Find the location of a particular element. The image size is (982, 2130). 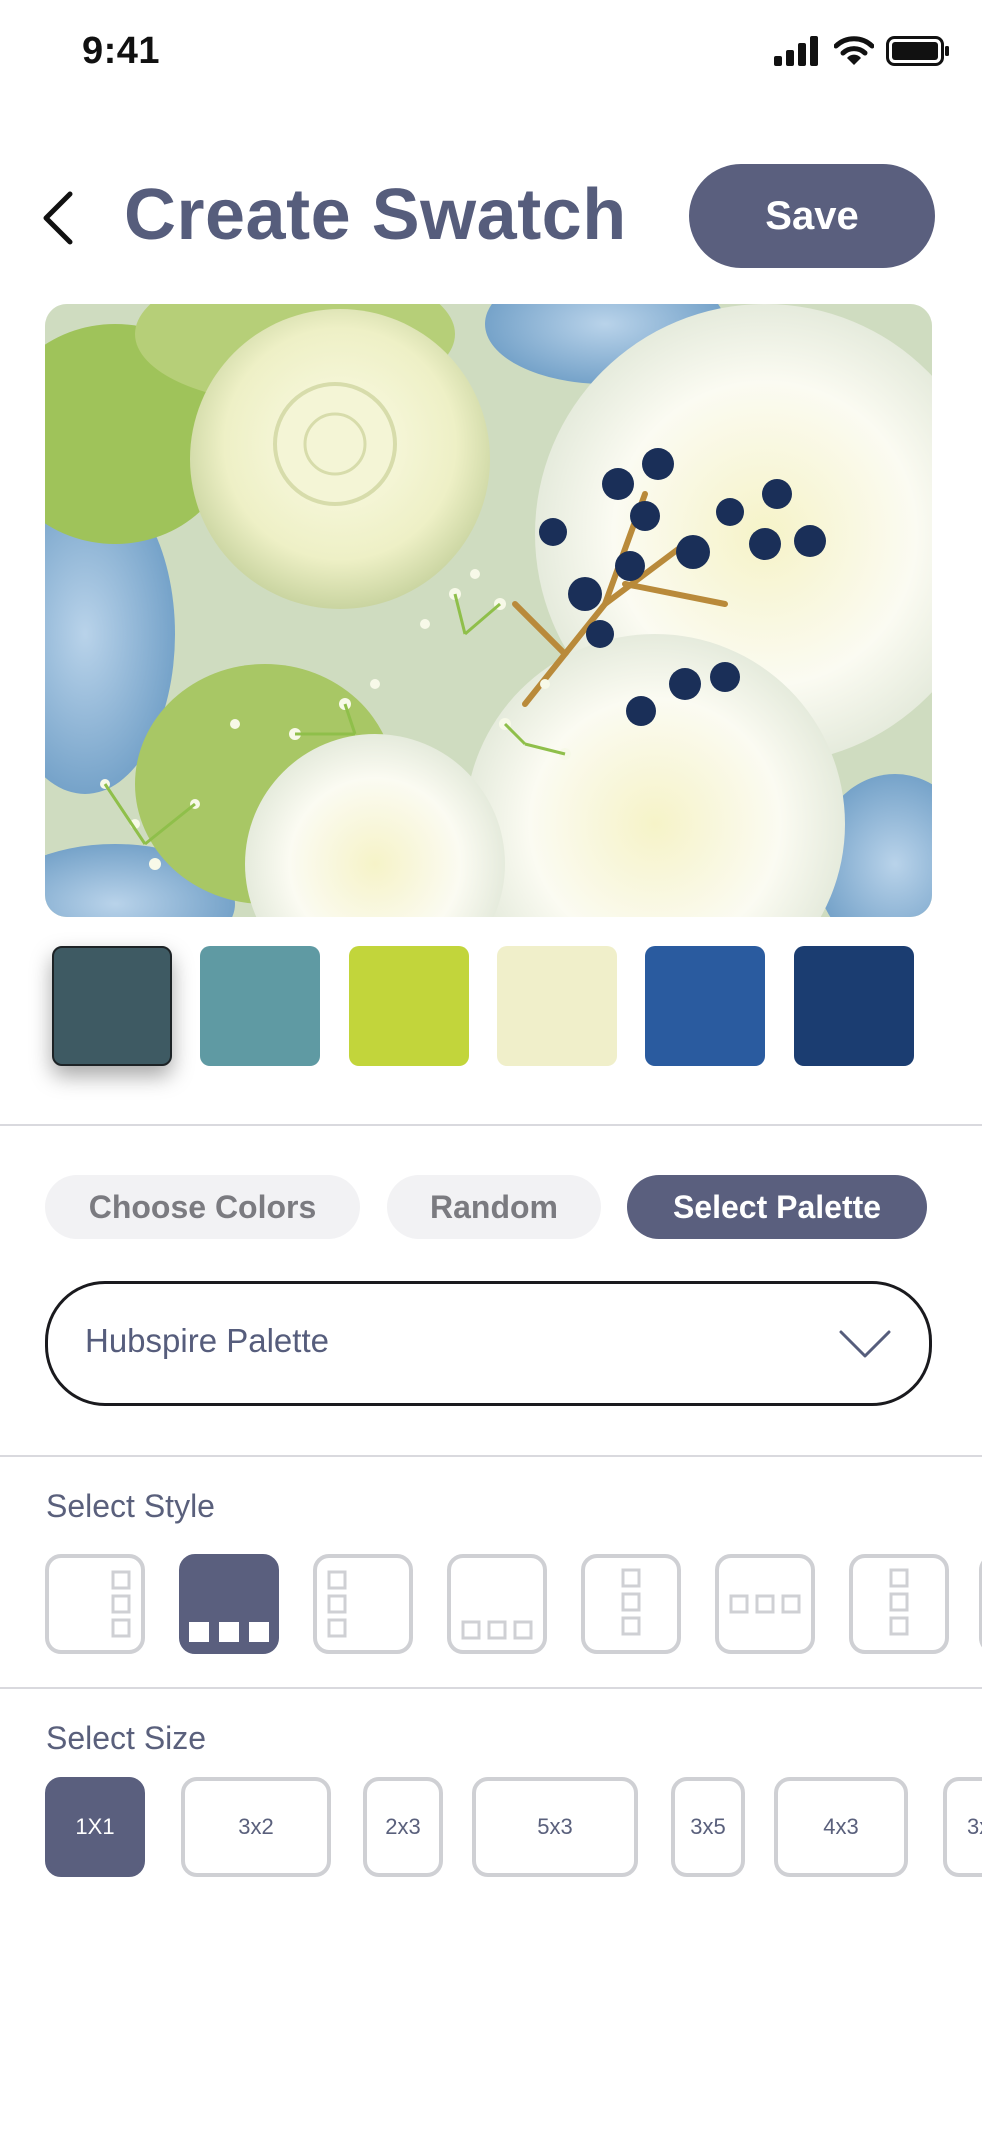

swatch-row is located at coordinates (492, 1006).